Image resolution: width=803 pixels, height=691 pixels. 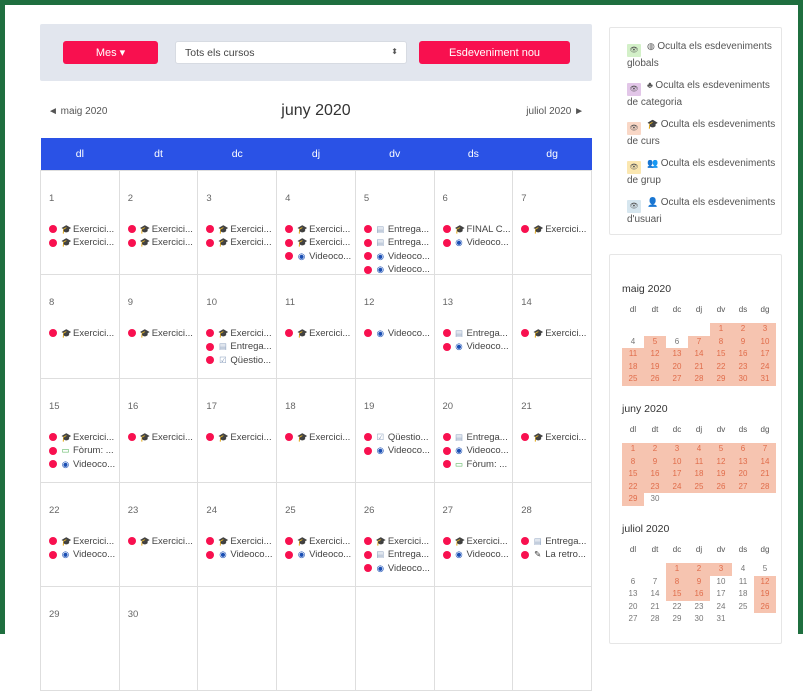 I want to click on mini-day: 21, so click(x=699, y=366).